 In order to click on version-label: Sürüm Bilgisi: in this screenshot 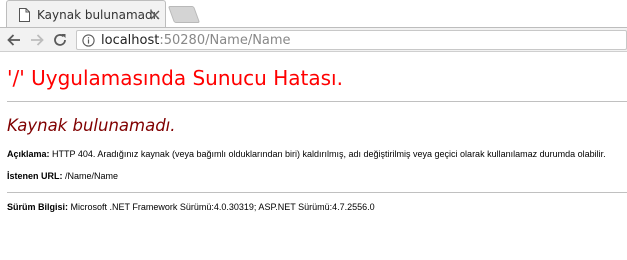, I will do `click(38, 207)`.